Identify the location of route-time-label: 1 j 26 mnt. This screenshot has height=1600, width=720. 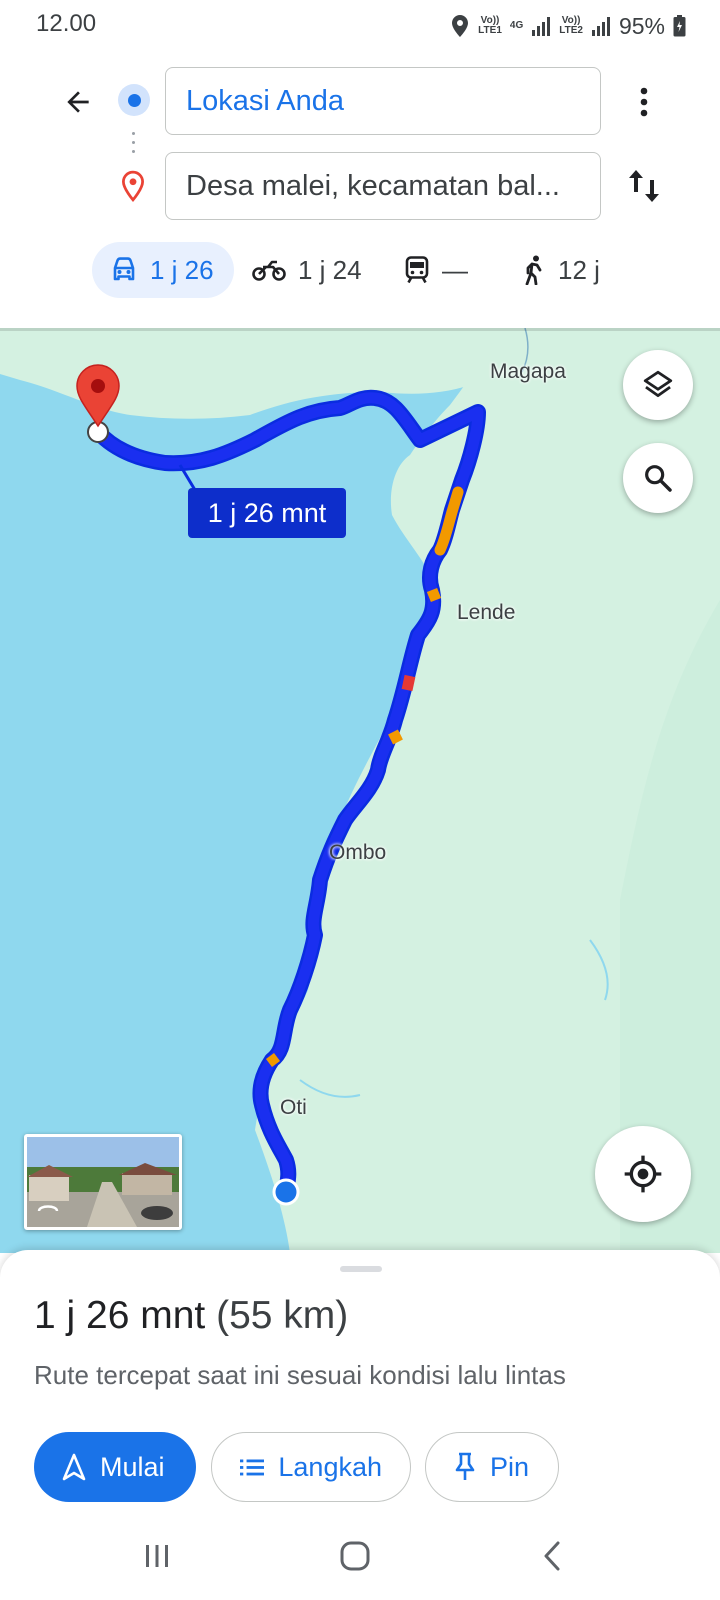
(267, 513).